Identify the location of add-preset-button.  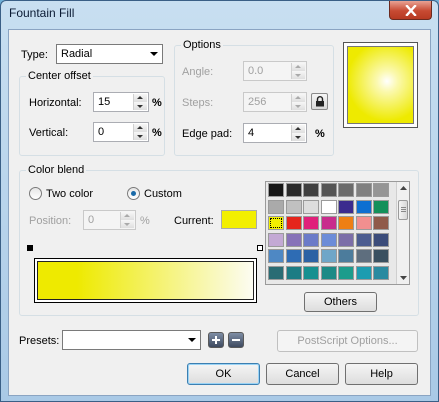
(216, 340).